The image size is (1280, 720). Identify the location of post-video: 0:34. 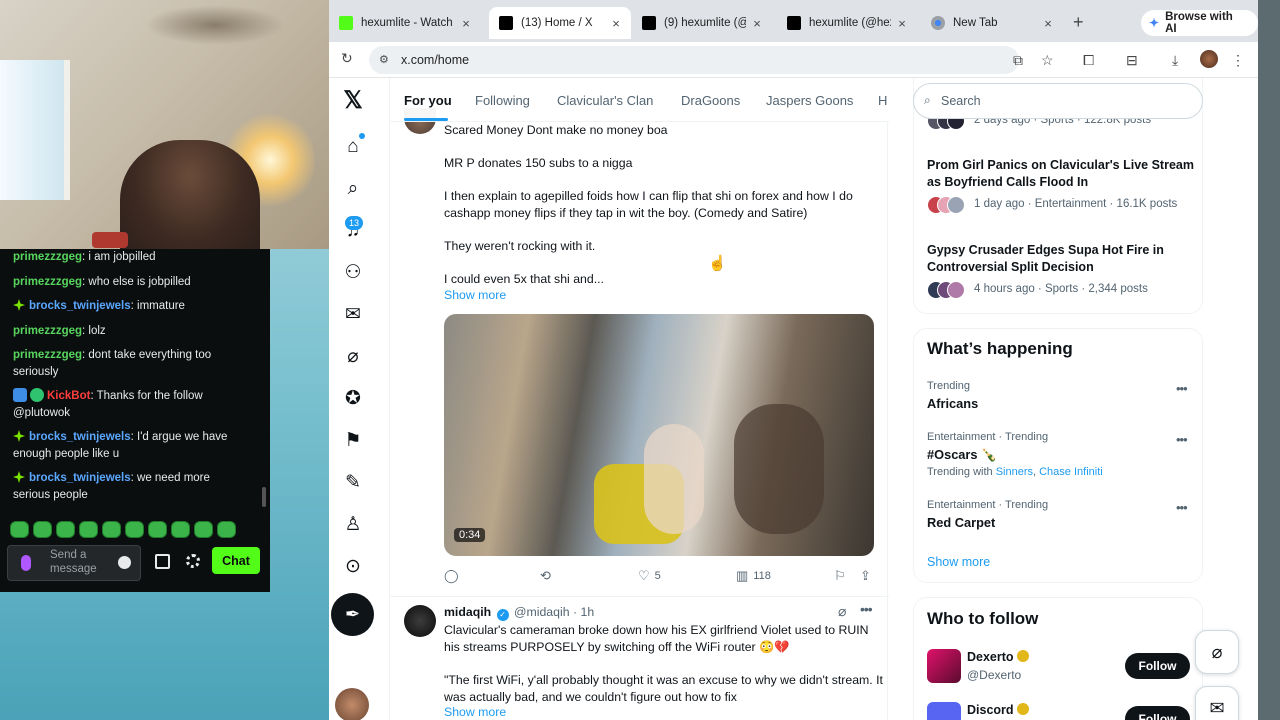
(659, 435).